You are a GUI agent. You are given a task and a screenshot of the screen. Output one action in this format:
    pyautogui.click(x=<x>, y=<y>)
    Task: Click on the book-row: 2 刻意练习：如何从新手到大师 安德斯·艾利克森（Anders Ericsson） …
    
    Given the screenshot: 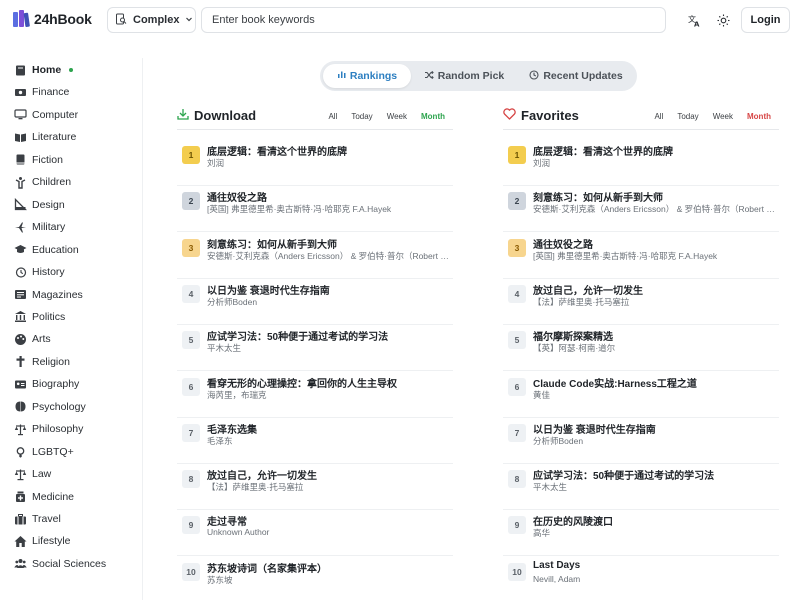 What is the action you would take?
    pyautogui.click(x=641, y=209)
    